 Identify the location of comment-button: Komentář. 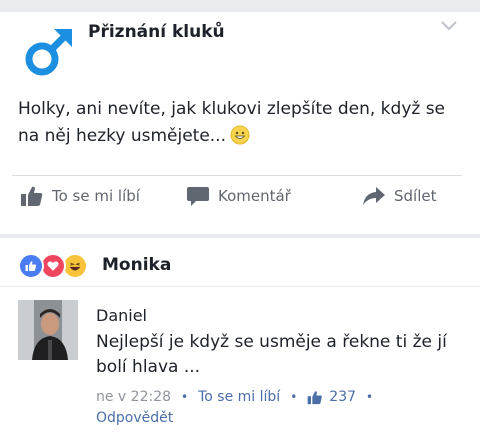
(238, 196).